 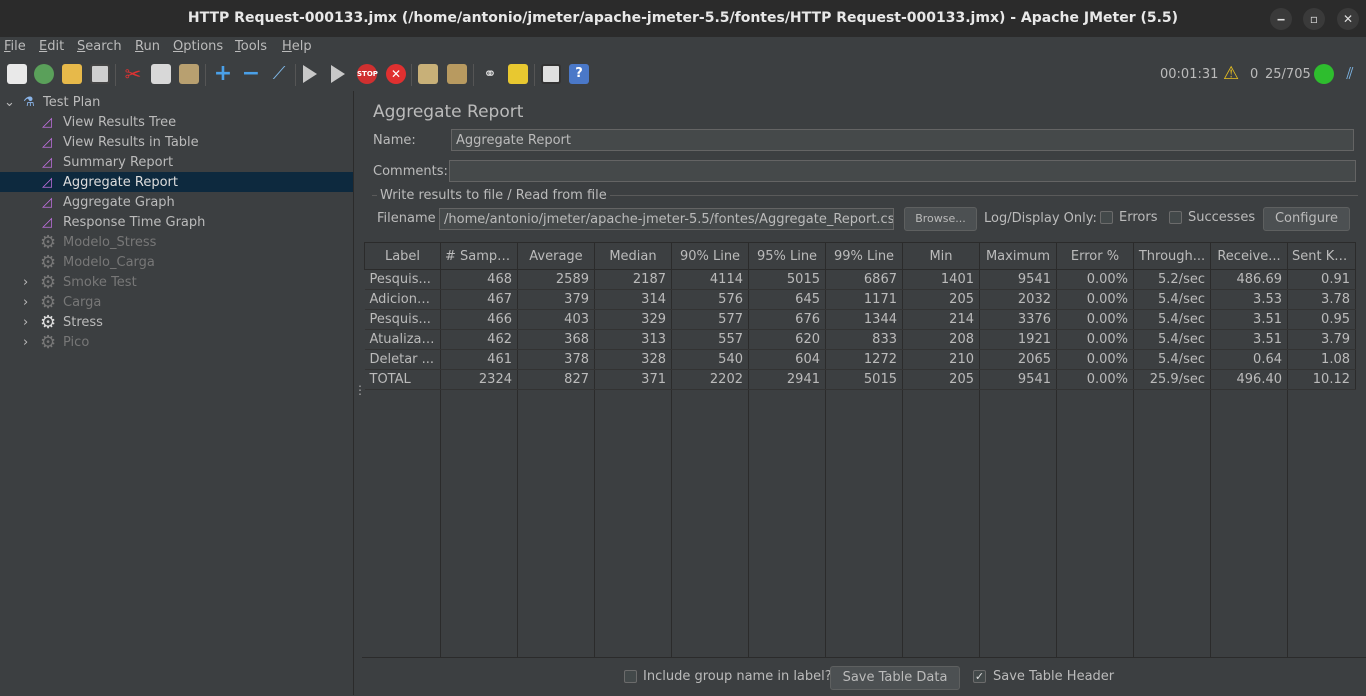 What do you see at coordinates (176, 262) in the screenshot?
I see `tree-node-modelo-carga: ⚙ Modelo_Carga` at bounding box center [176, 262].